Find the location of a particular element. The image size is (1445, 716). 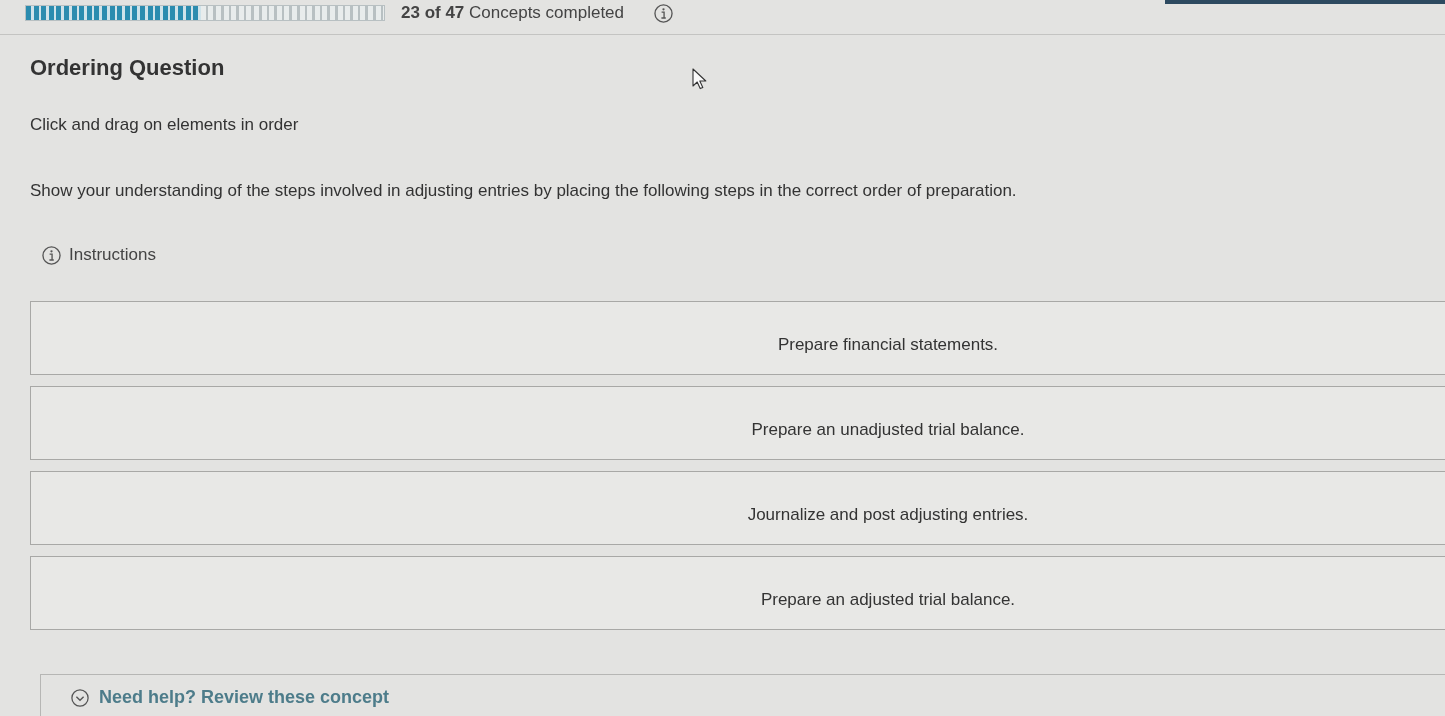

help-toggle: Need help? Review these concept is located at coordinates (244, 697).